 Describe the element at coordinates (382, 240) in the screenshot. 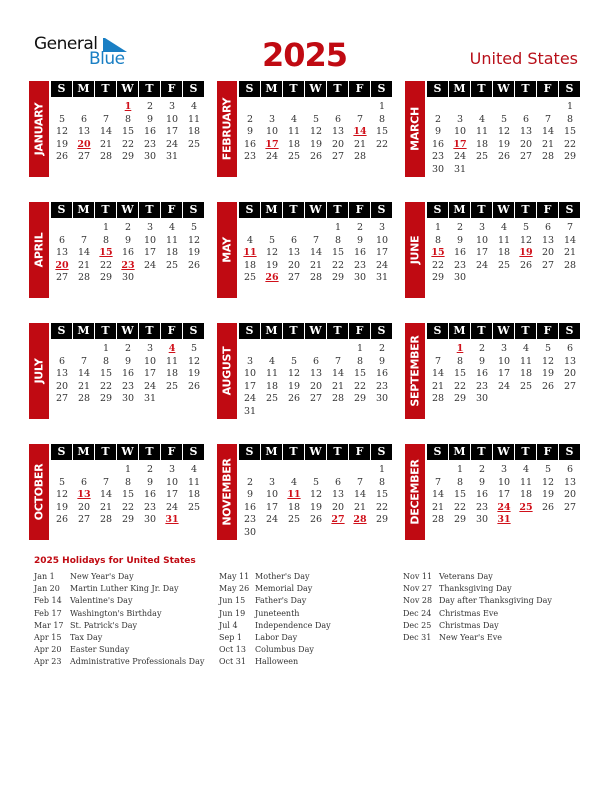

I see `day: 10` at that location.